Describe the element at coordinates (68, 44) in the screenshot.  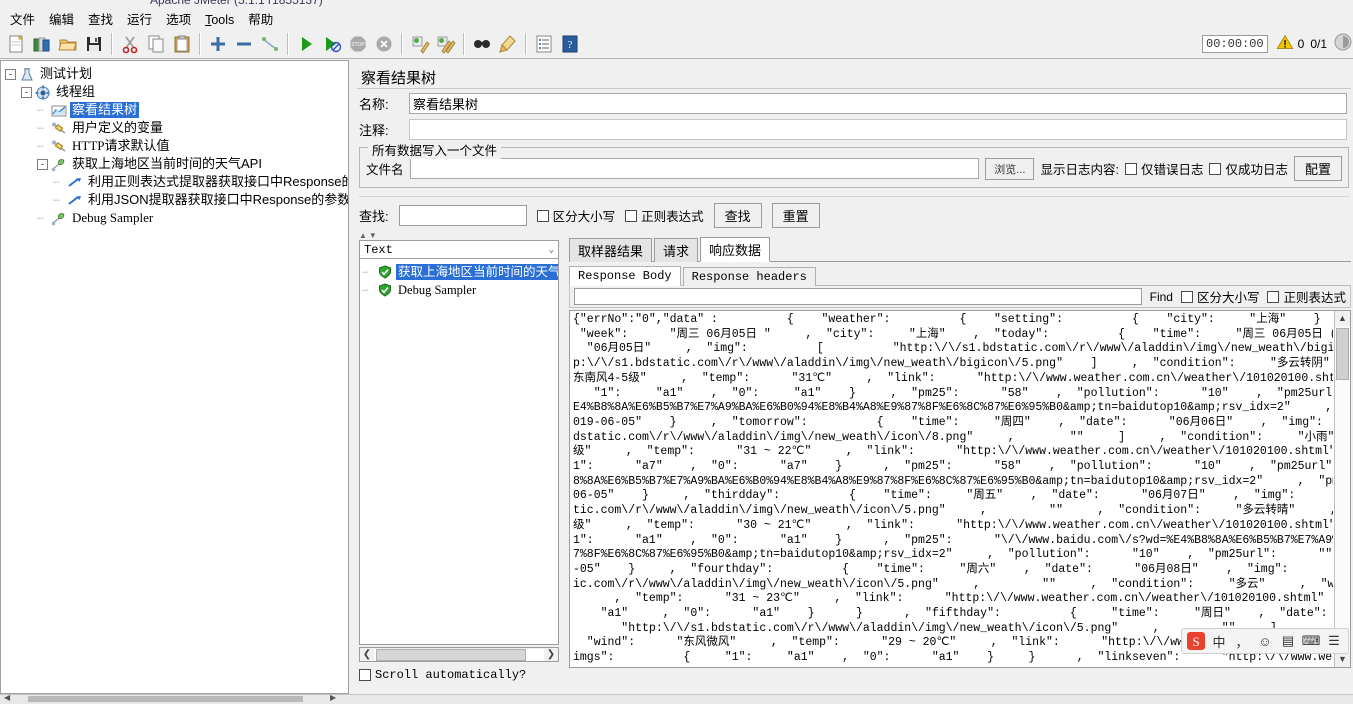
I see `open-icon` at that location.